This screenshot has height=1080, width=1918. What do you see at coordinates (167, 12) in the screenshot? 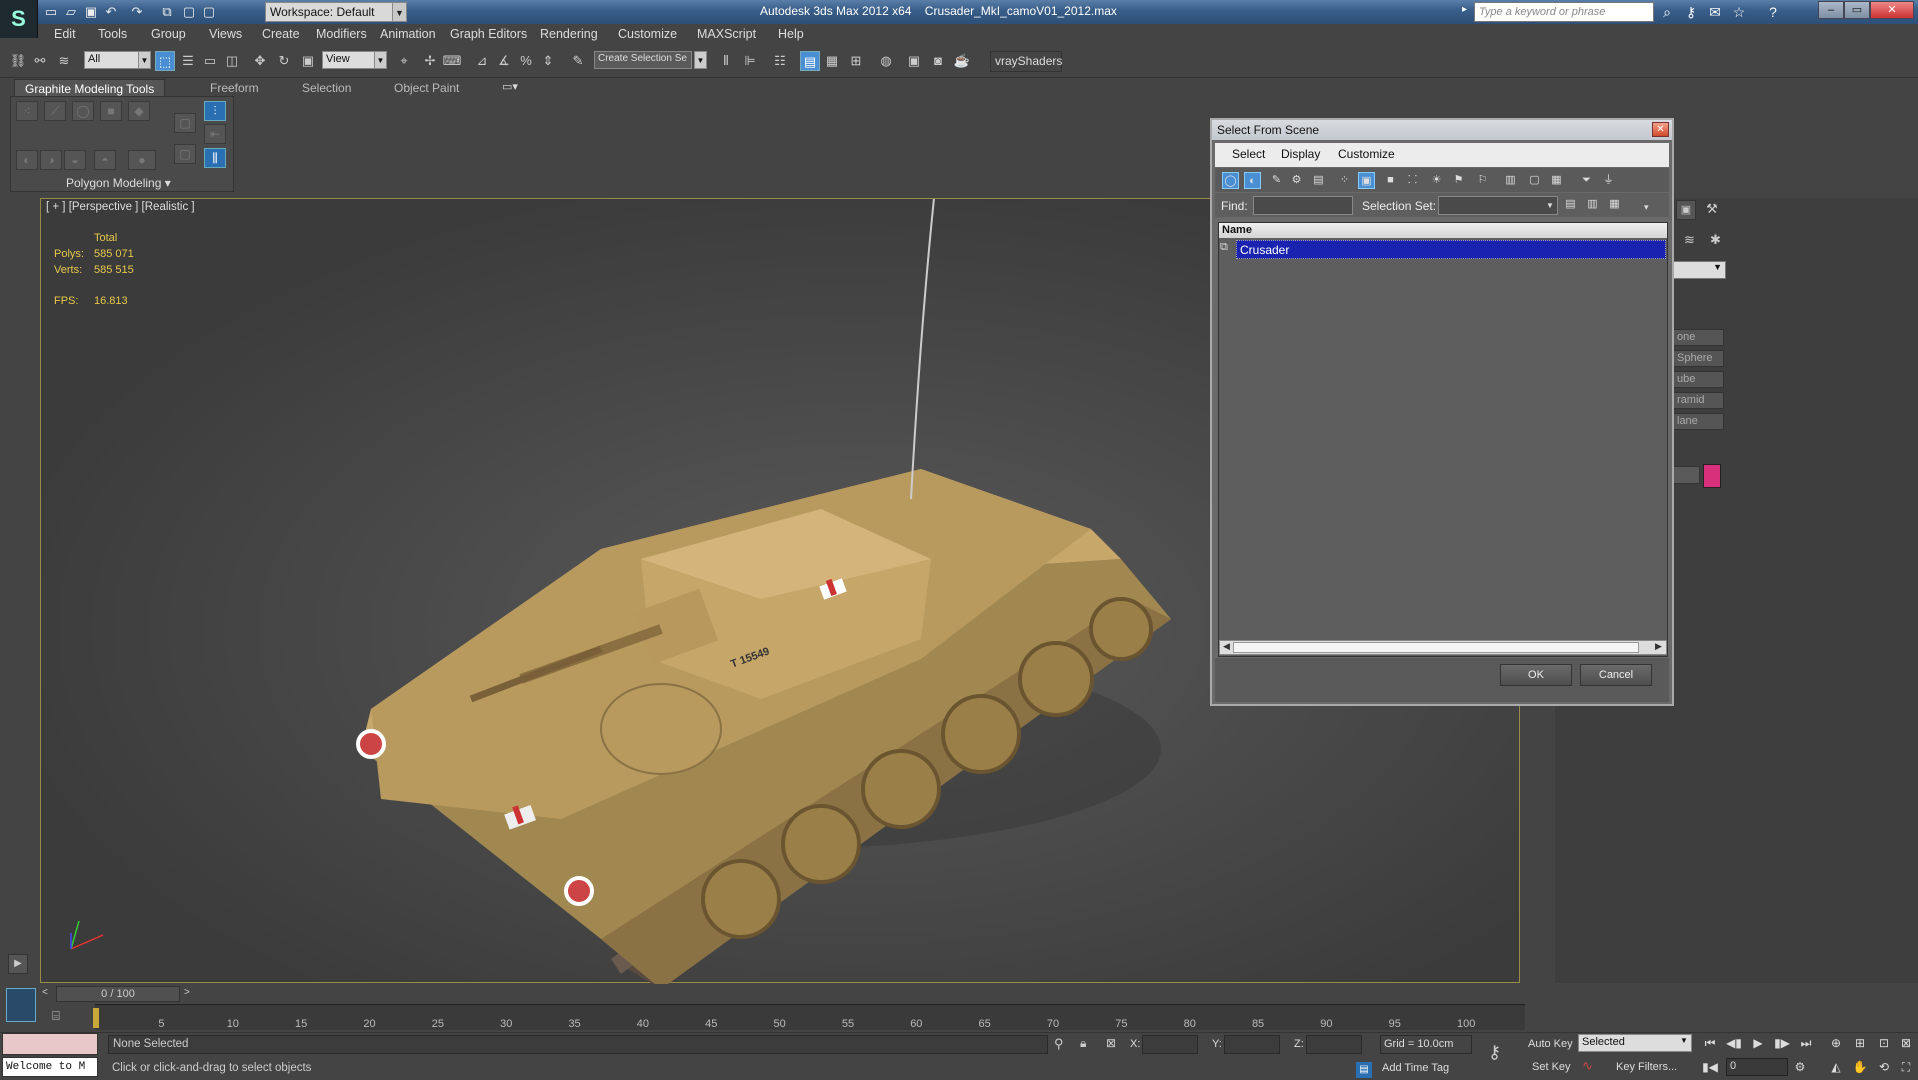
I see `hold-icon: ⧉` at bounding box center [167, 12].